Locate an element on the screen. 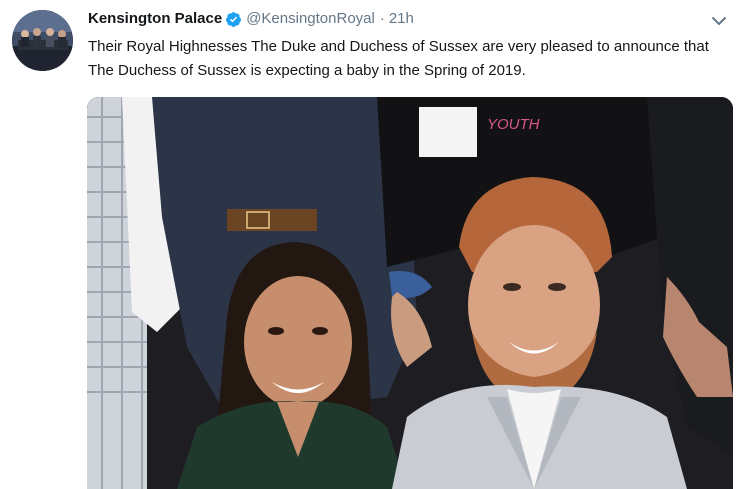  tweet-header: Kensington Palace @KensingtonRoyal · 21h is located at coordinates (251, 19).